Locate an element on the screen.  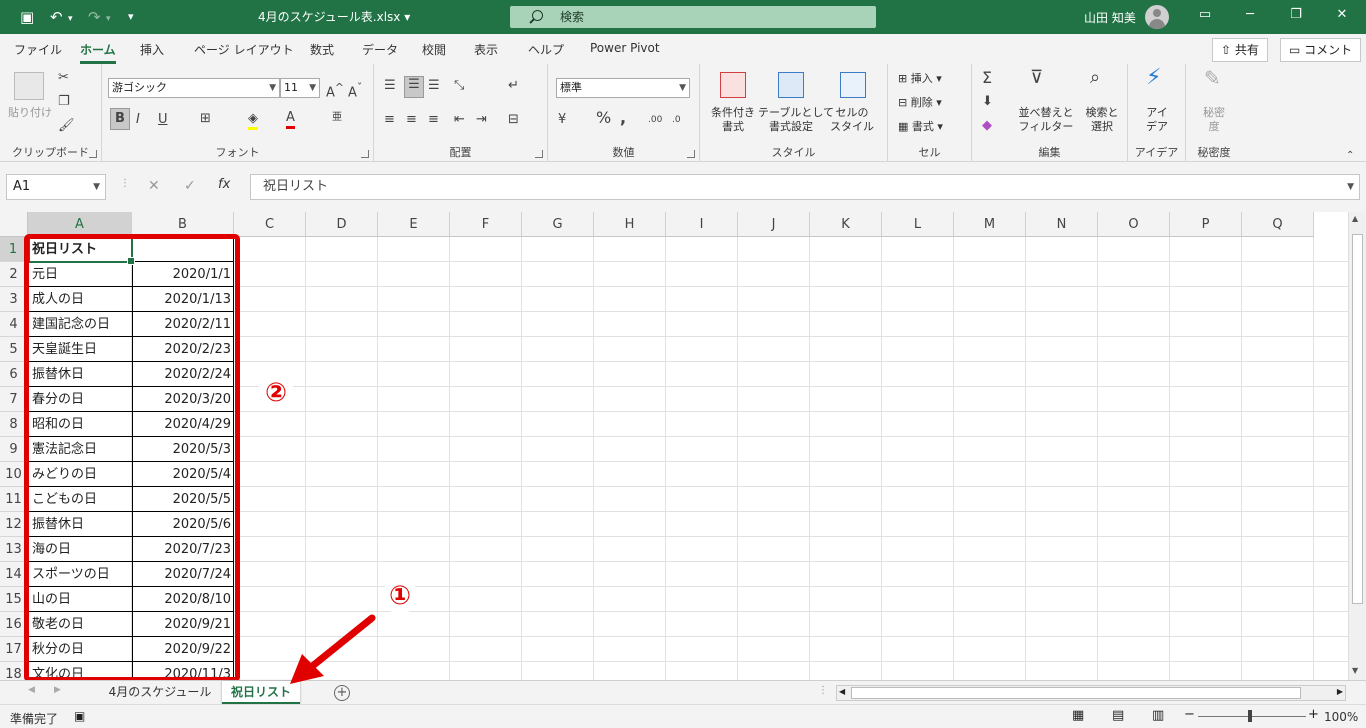
vertical-scrollbar: ▲ ▼ is located at coordinates (1357, 446).